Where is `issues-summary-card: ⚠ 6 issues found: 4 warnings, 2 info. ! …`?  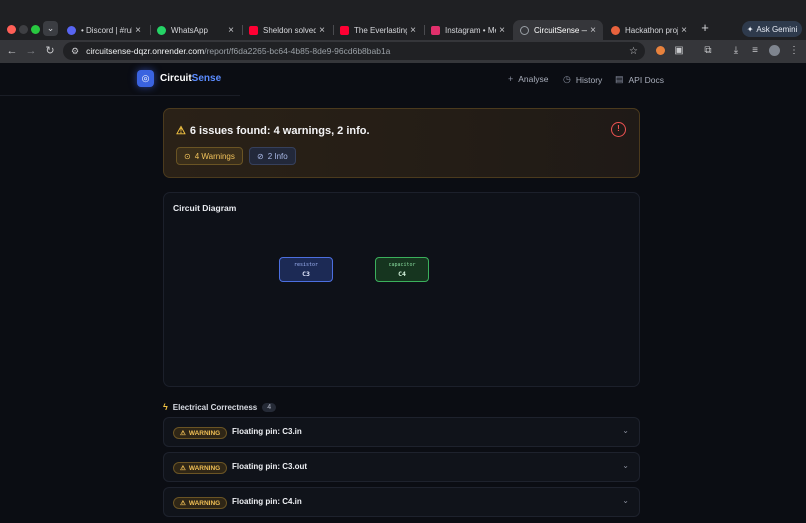
issues-summary-card: ⚠ 6 issues found: 4 warnings, 2 info. ! … is located at coordinates (401, 143).